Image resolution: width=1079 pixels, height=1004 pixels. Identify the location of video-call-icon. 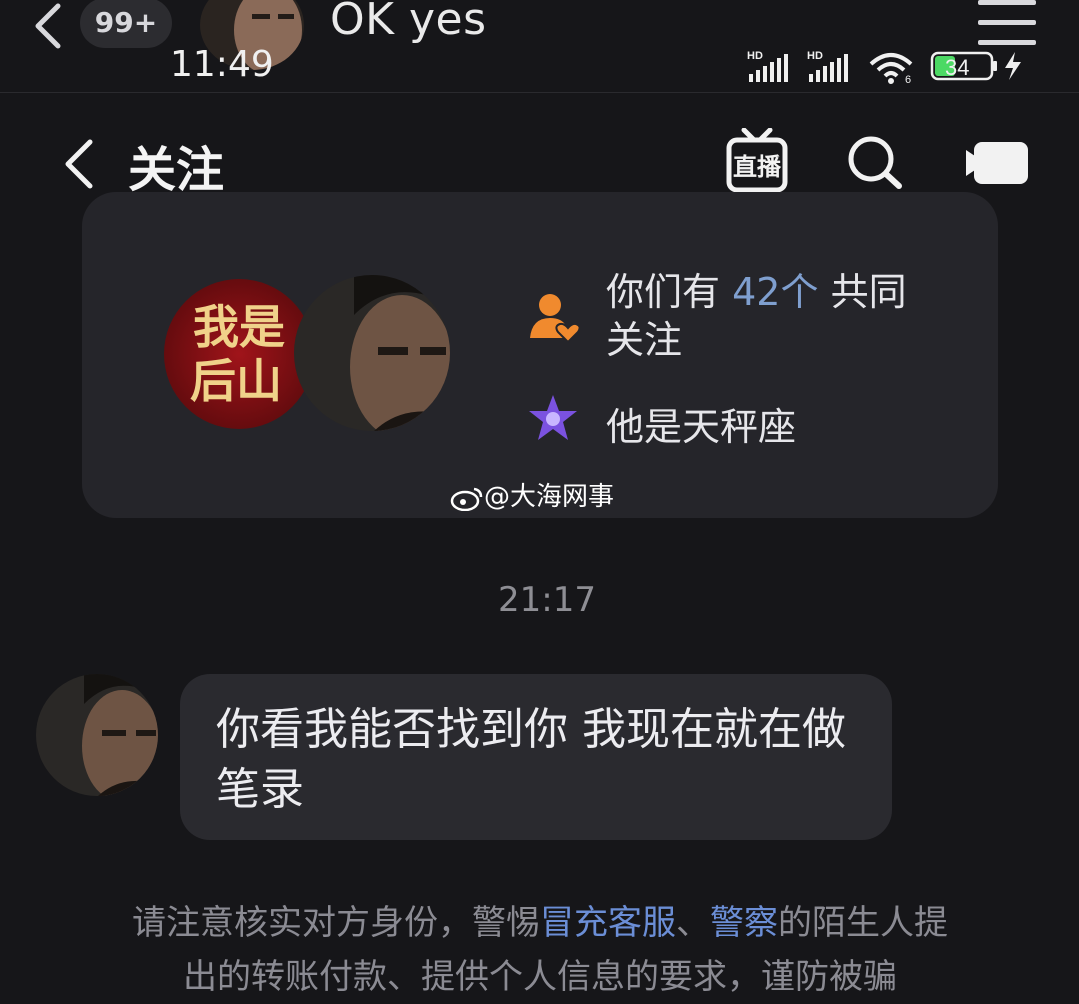
(997, 163).